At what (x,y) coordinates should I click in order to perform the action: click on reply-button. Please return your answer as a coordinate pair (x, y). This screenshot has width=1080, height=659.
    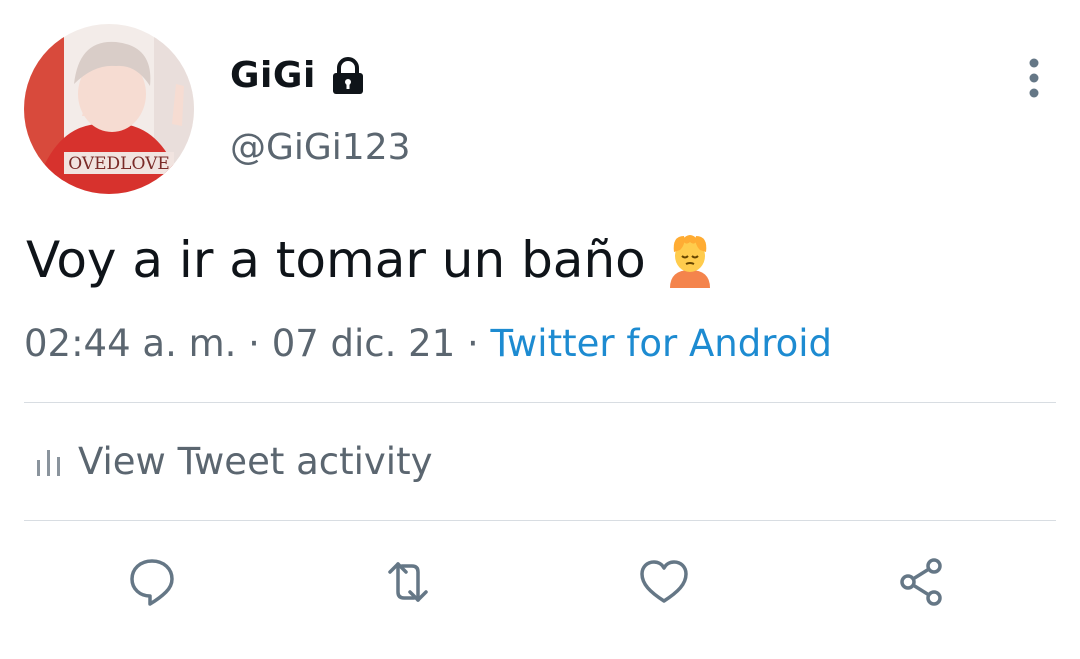
    Looking at the image, I should click on (152, 582).